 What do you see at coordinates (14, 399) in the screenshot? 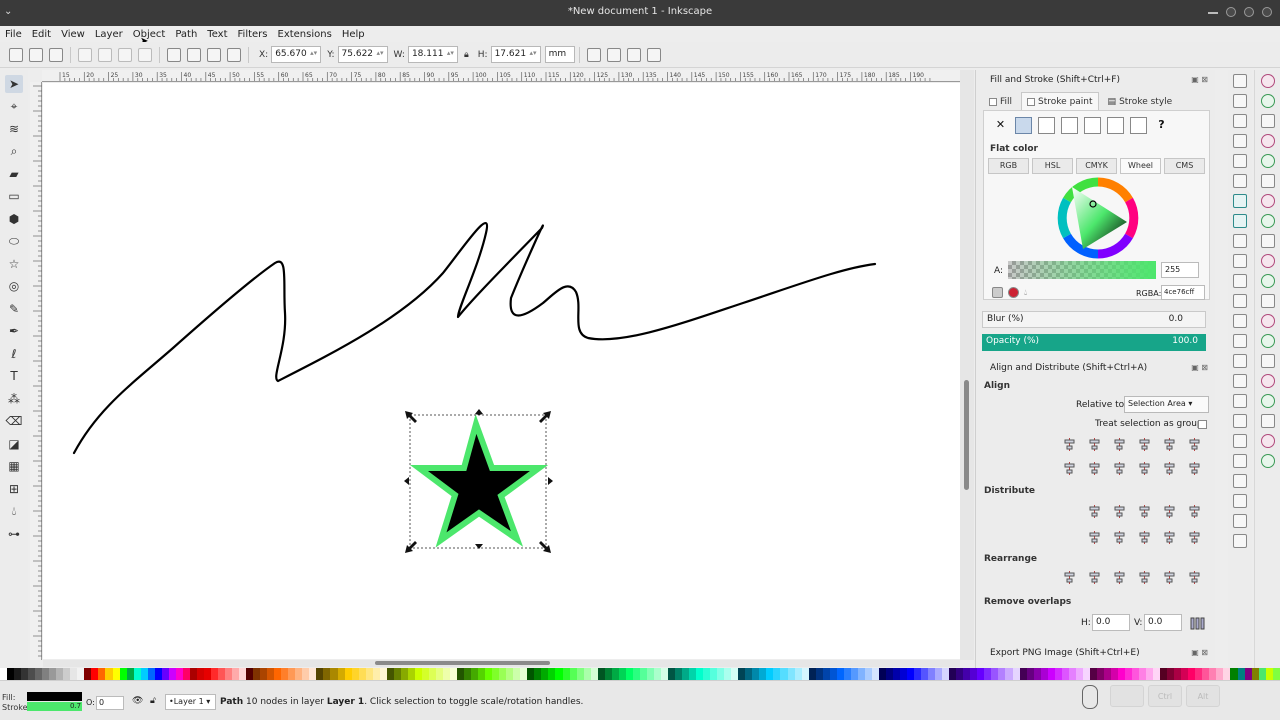
I see `spray-tool-icon: ⁂` at bounding box center [14, 399].